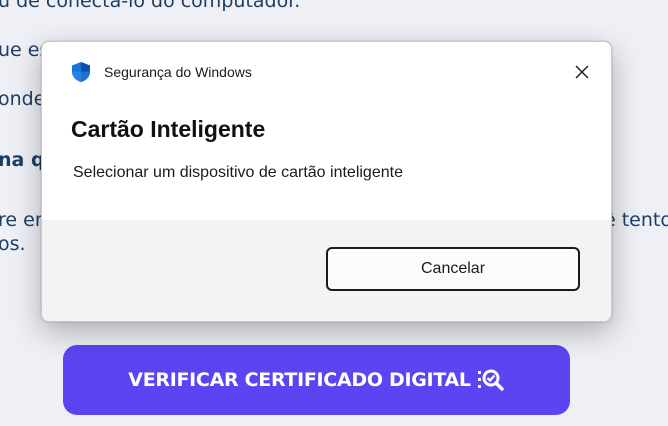  I want to click on dialog-header: Segurança do Windows, so click(161, 72).